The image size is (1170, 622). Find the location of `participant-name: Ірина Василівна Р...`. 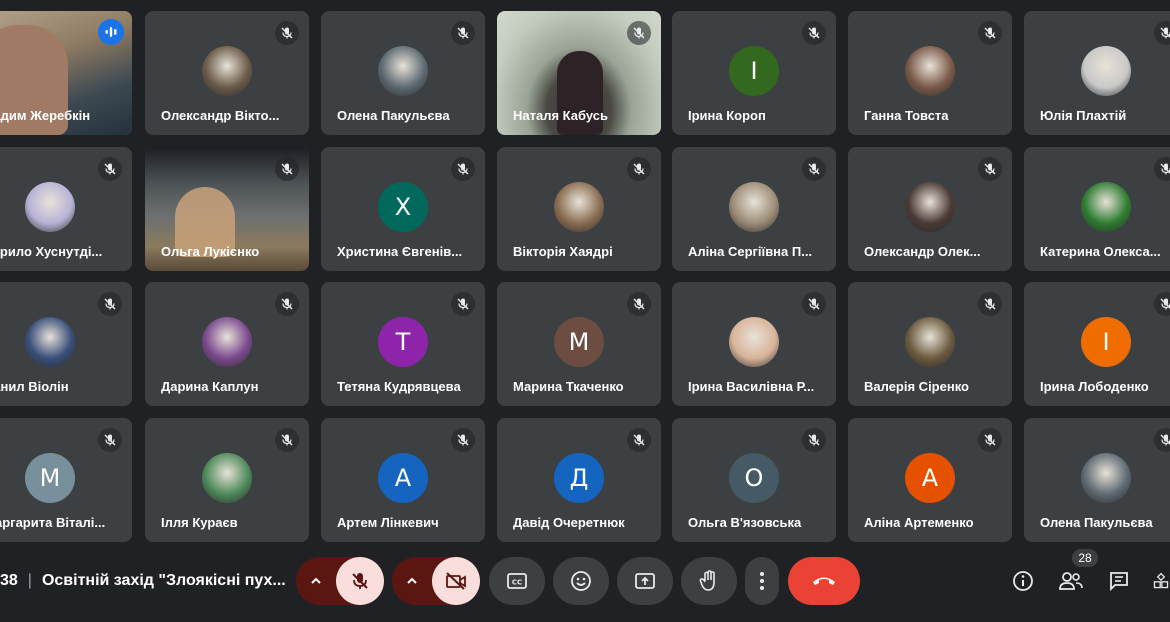

participant-name: Ірина Василівна Р... is located at coordinates (751, 386).